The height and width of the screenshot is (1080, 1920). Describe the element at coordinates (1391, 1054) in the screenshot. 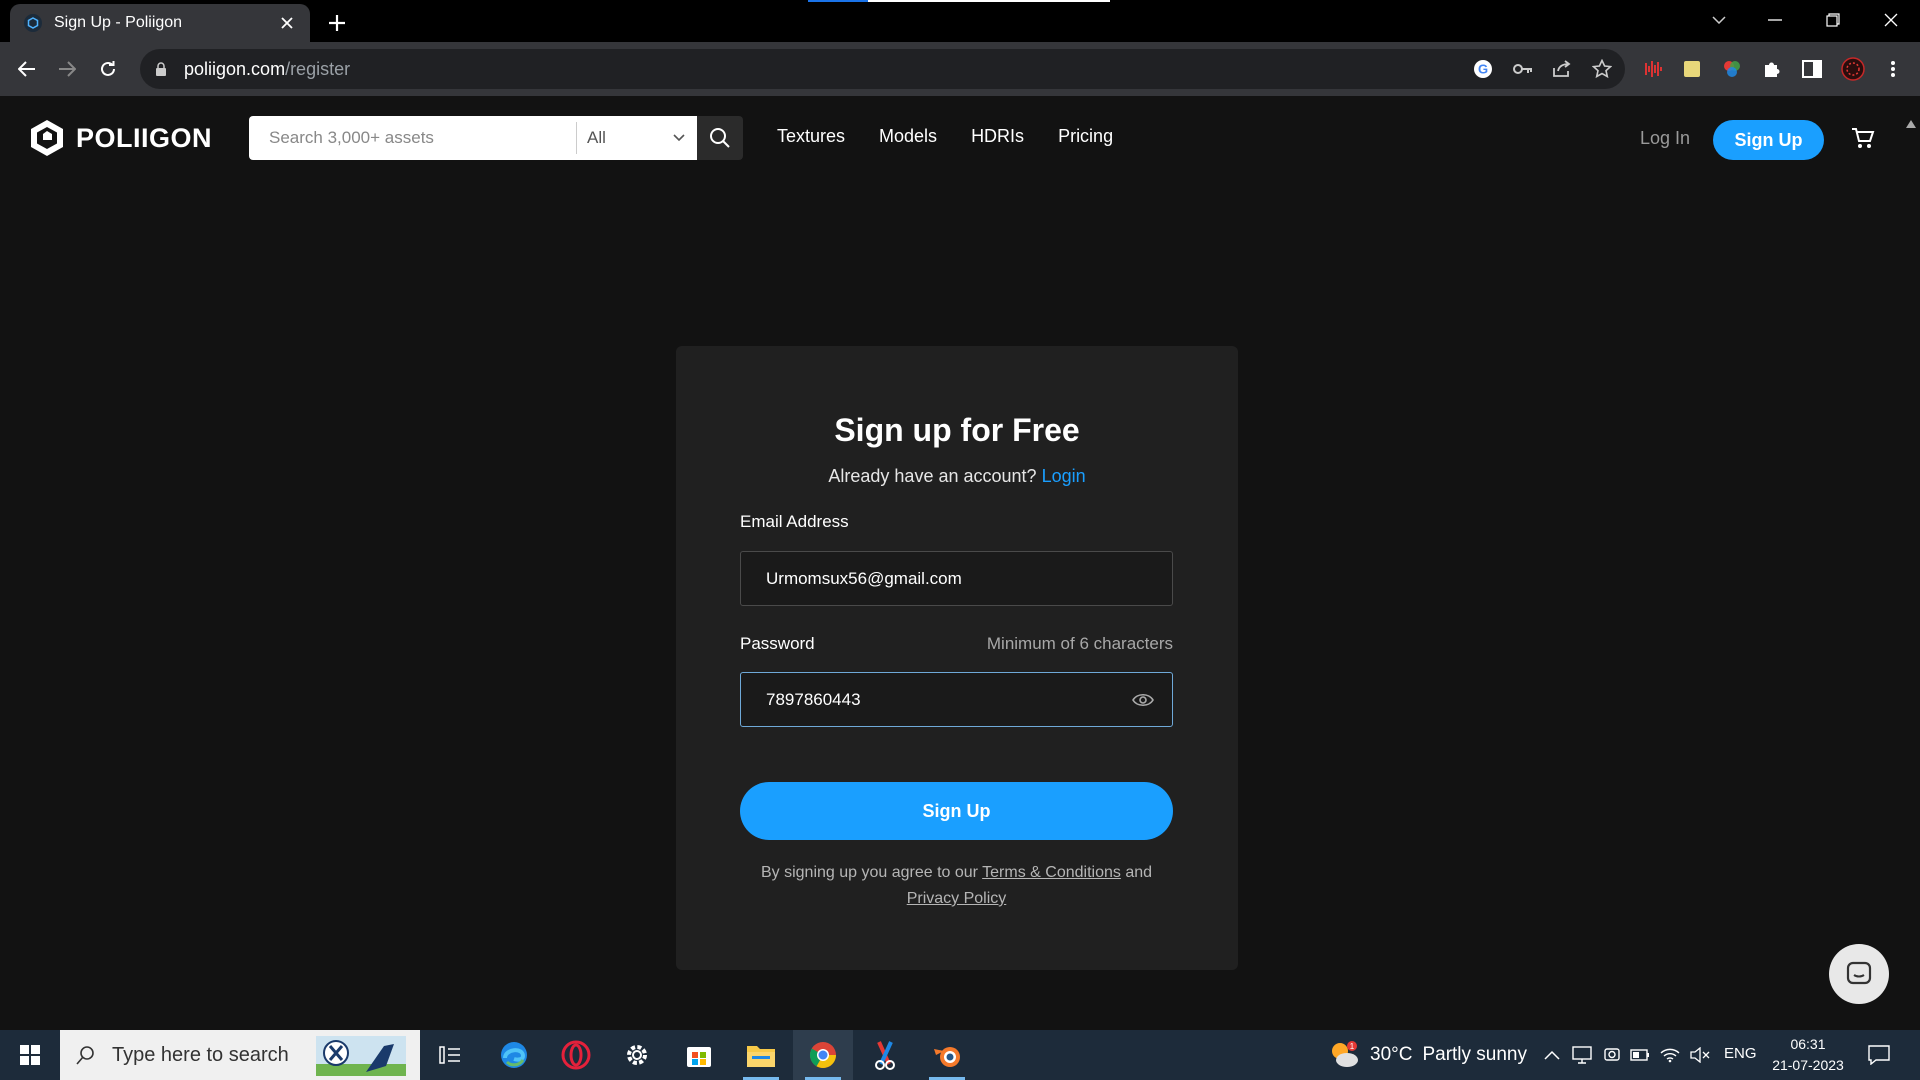

I see `weather-temp: 30°C` at that location.